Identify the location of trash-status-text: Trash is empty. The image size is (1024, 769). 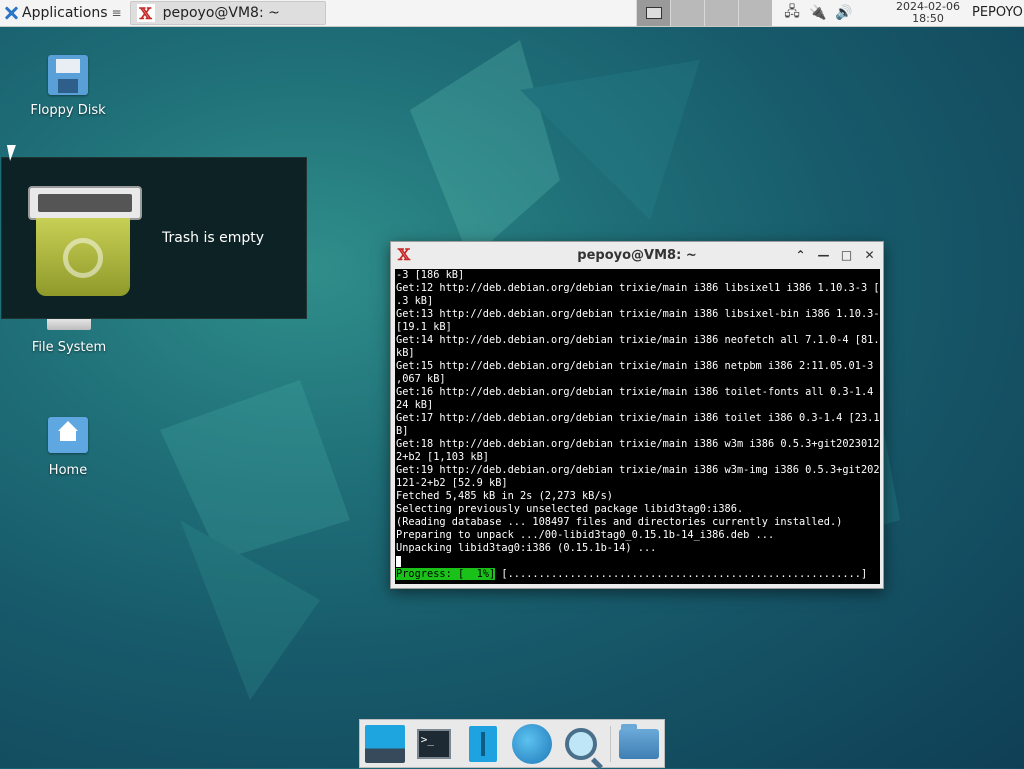
(213, 238).